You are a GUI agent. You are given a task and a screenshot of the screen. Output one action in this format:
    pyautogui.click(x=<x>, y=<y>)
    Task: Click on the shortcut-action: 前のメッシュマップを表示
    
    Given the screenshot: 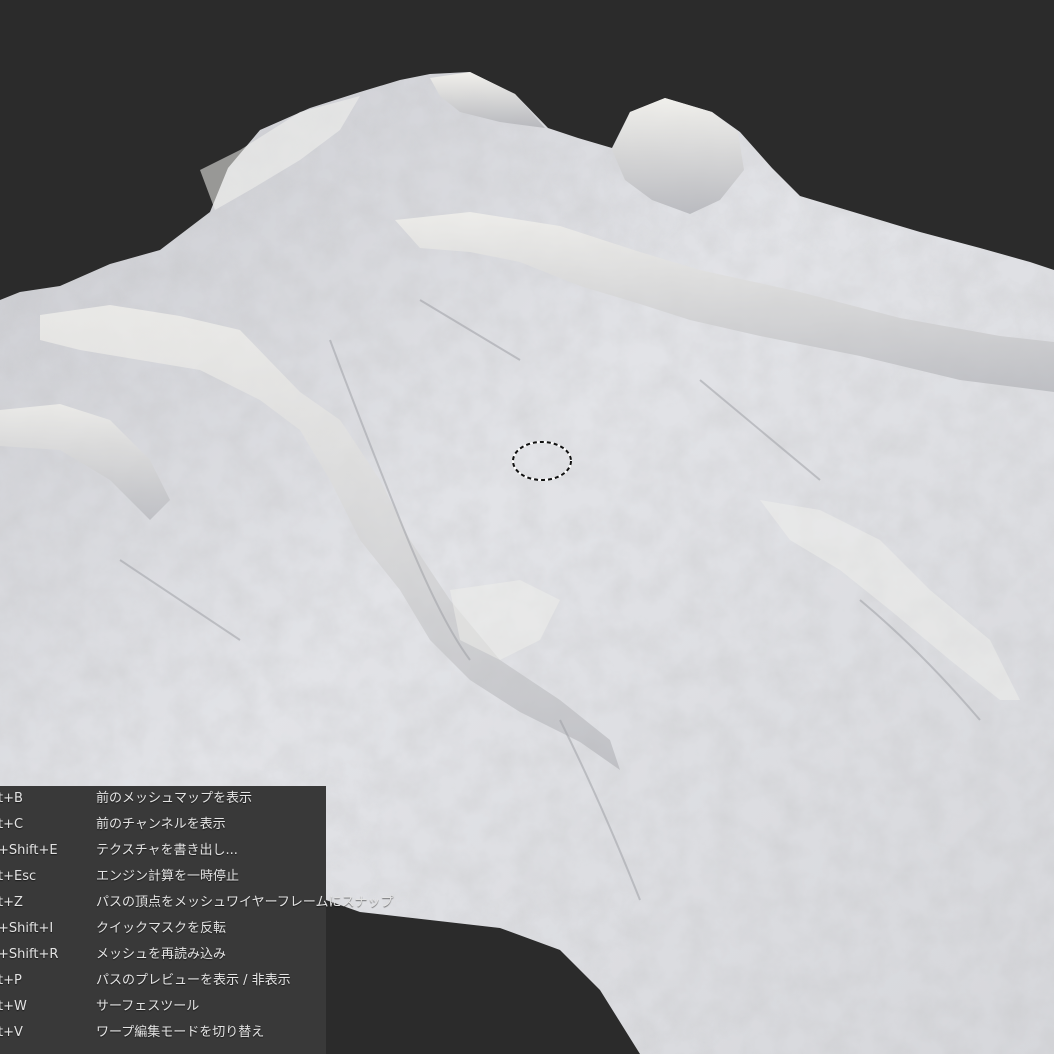 What is the action you would take?
    pyautogui.click(x=174, y=798)
    